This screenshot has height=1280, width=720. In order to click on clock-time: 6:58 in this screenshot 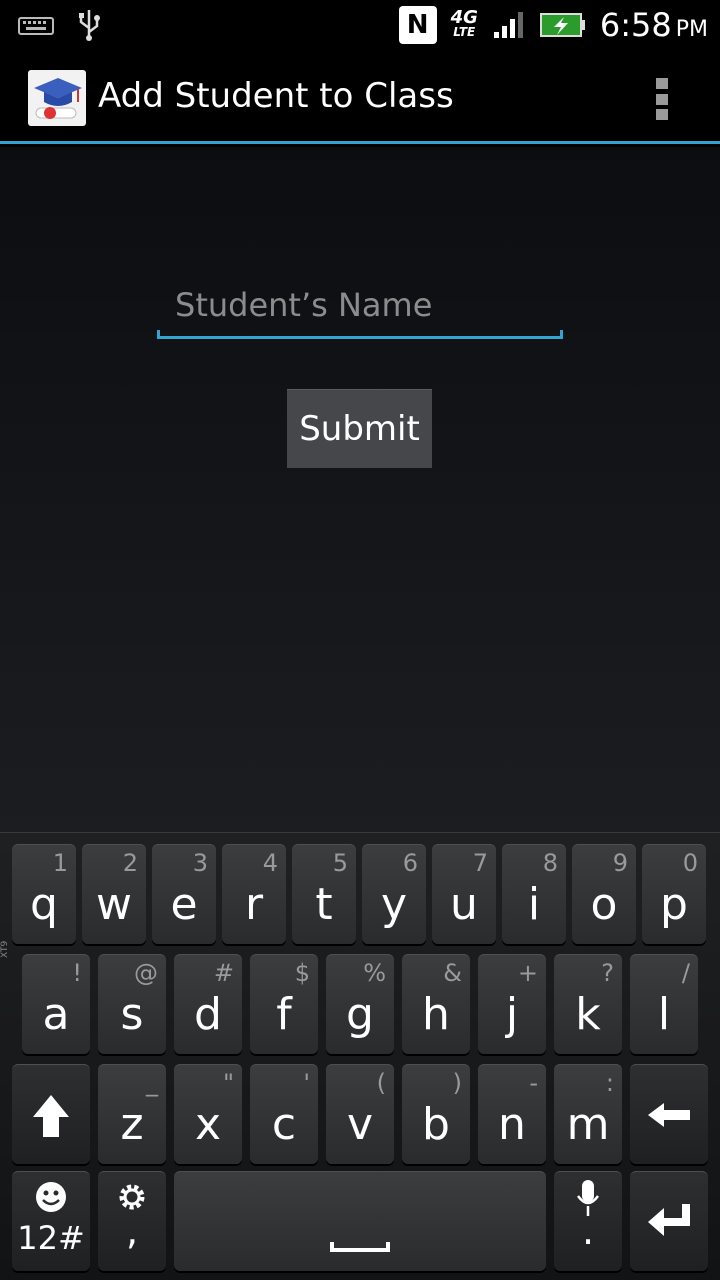, I will do `click(635, 25)`.